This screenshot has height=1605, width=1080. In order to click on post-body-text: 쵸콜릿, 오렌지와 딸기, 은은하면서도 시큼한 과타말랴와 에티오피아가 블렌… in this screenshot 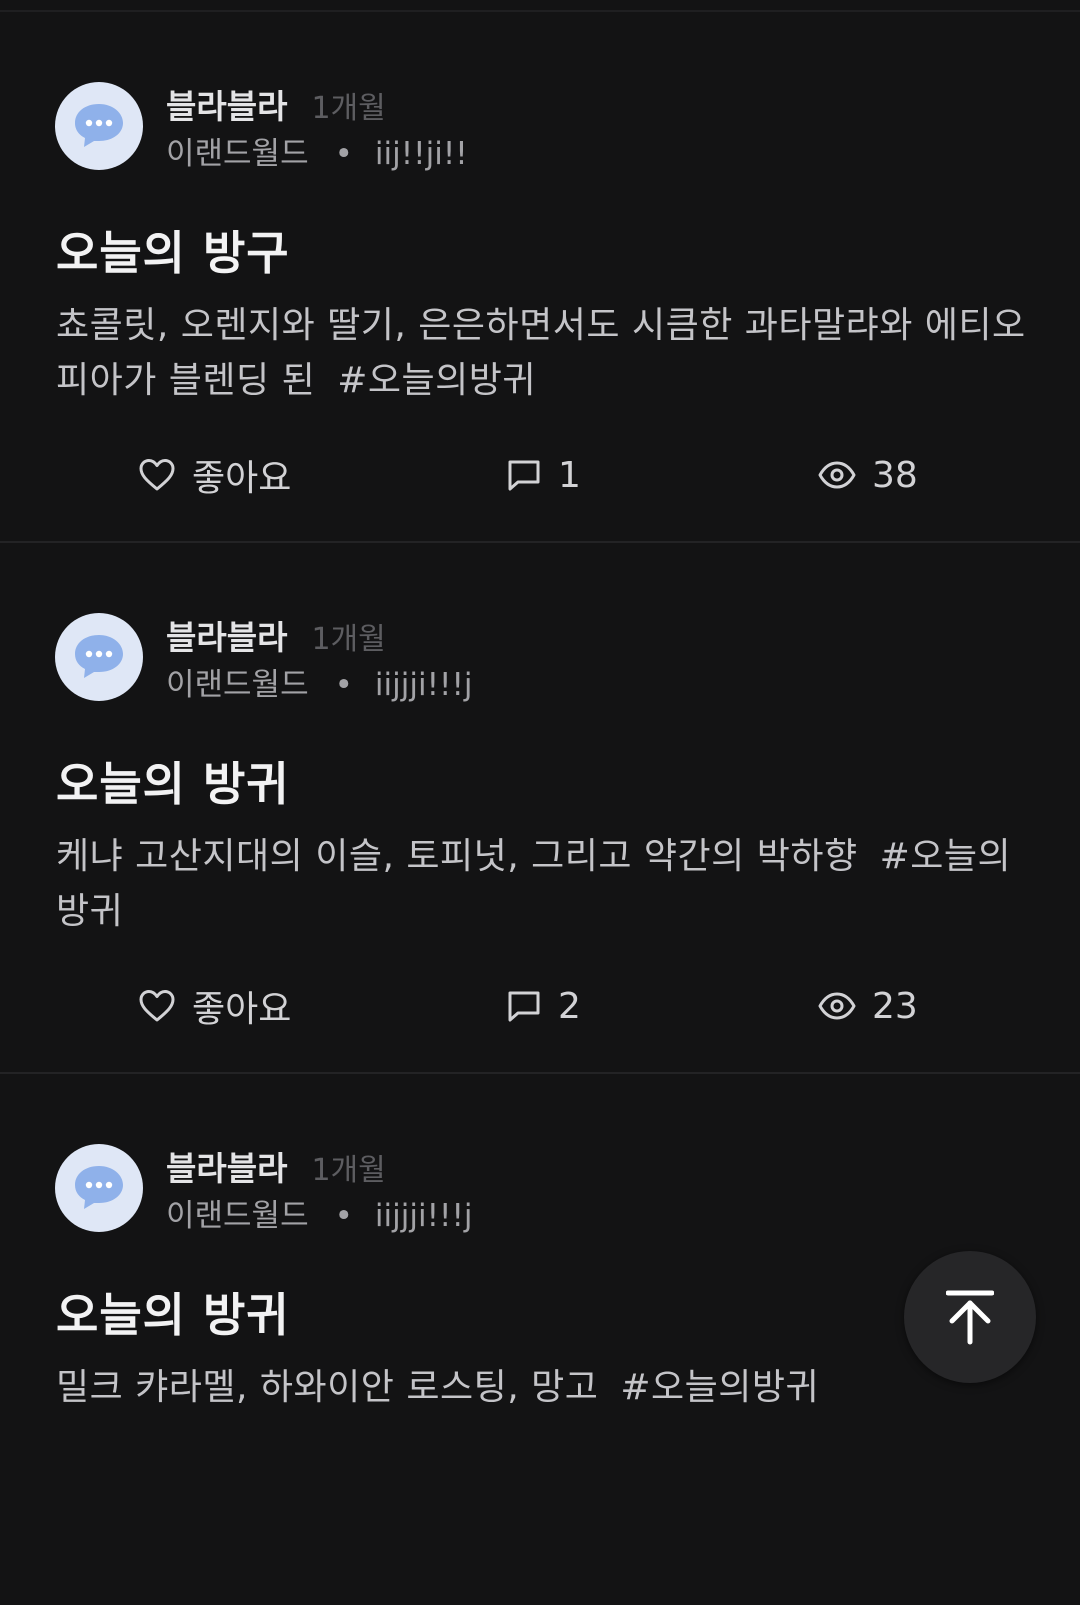, I will do `click(541, 353)`.